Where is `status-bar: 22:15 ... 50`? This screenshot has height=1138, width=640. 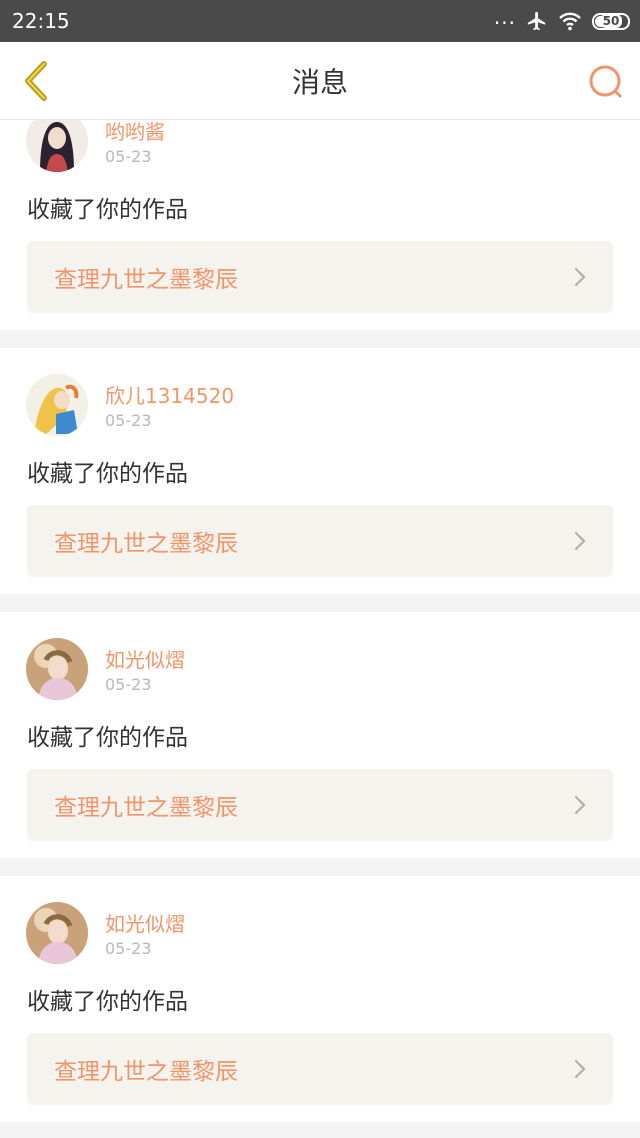 status-bar: 22:15 ... 50 is located at coordinates (320, 21).